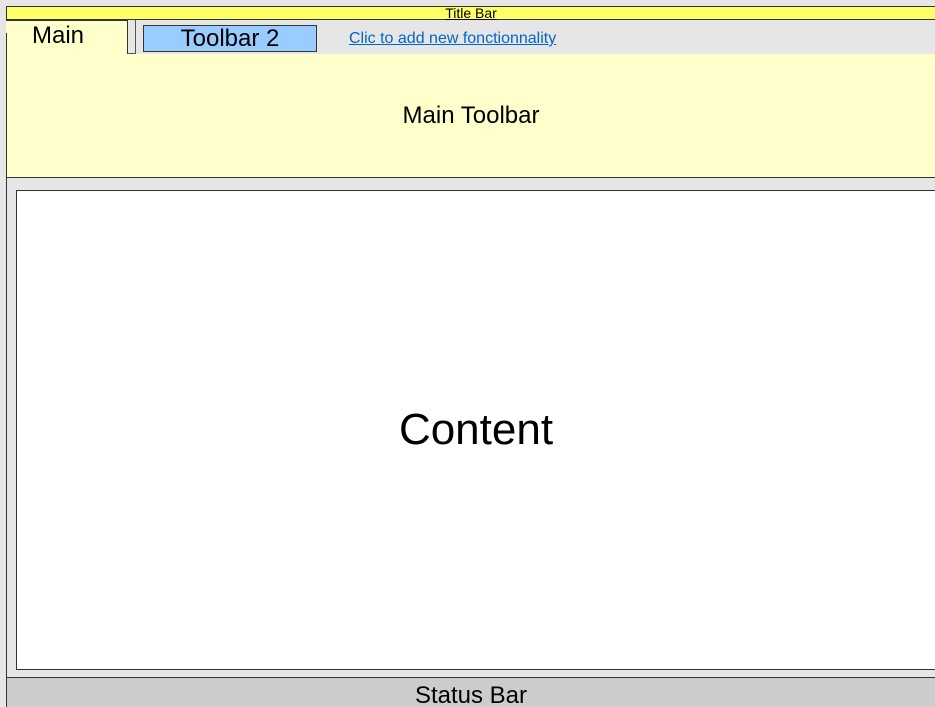 This screenshot has width=935, height=707. I want to click on tab-notch, so click(6, 44).